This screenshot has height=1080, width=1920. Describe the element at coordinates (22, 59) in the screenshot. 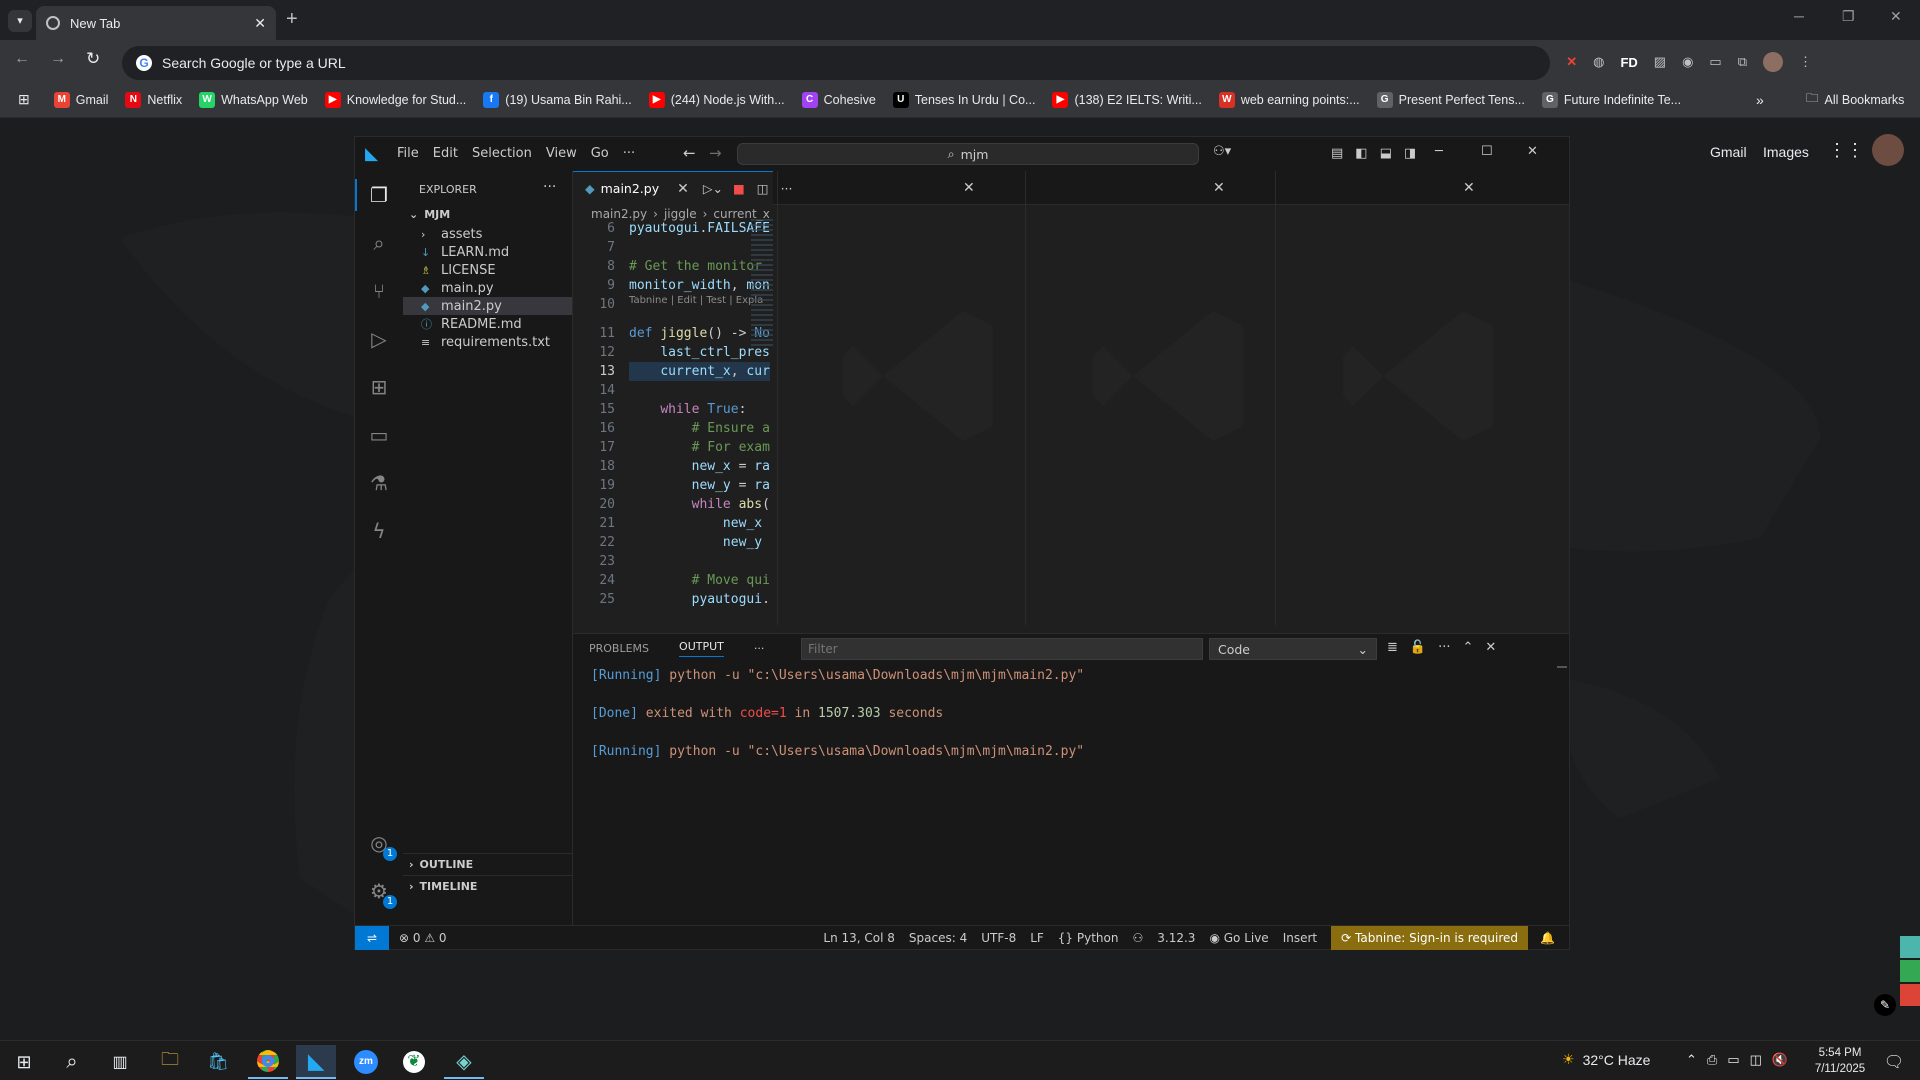

I see `back-arrow-icon: ←` at that location.